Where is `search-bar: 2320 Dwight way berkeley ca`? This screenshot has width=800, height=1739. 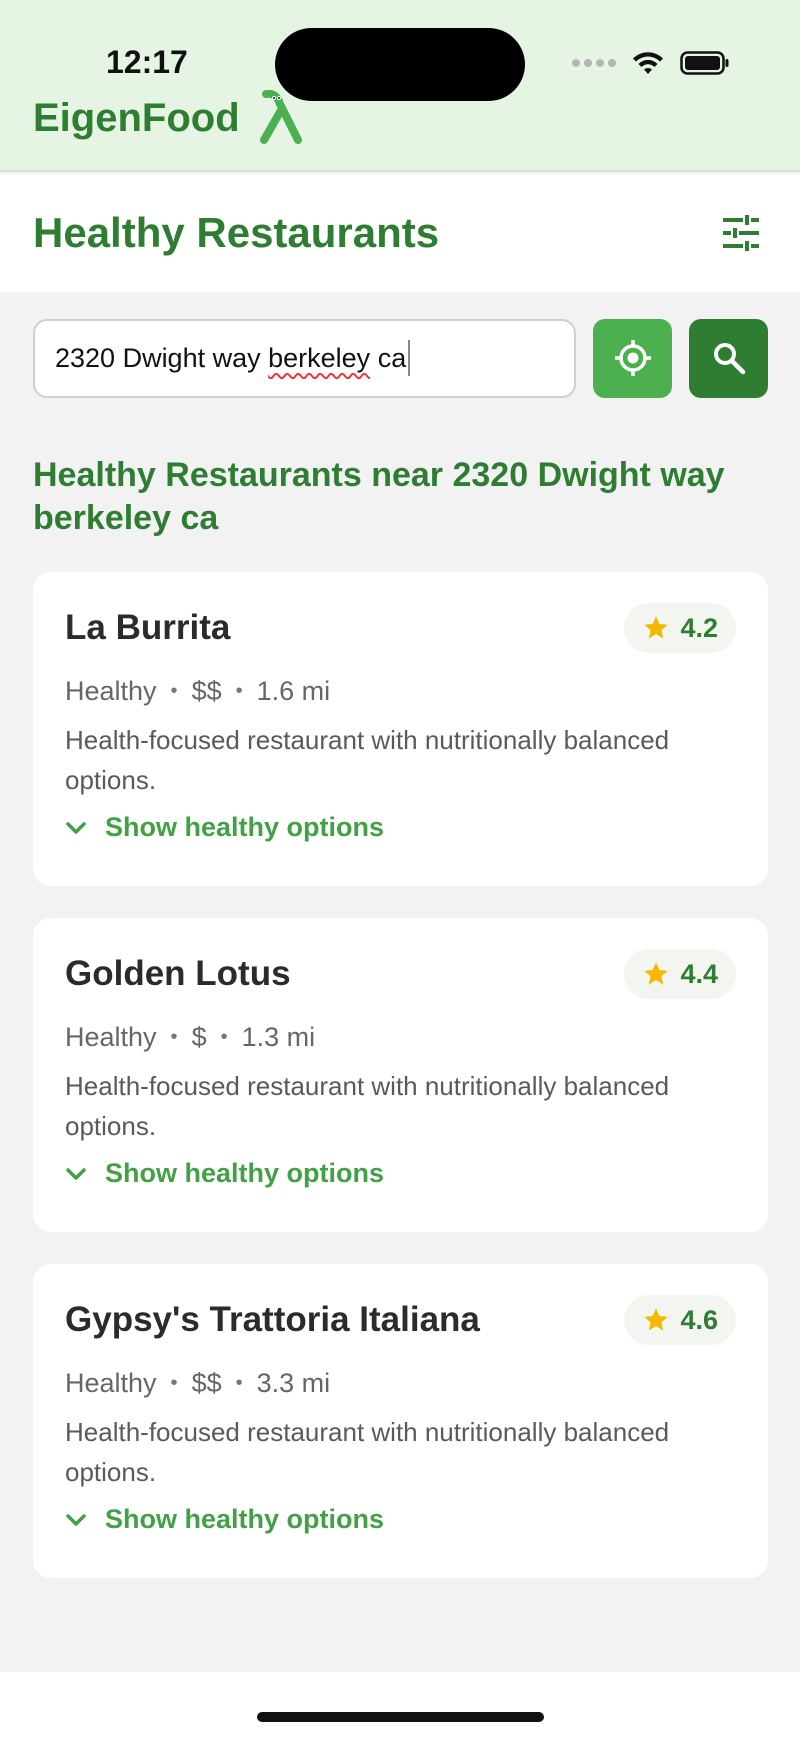
search-bar: 2320 Dwight way berkeley ca is located at coordinates (400, 358).